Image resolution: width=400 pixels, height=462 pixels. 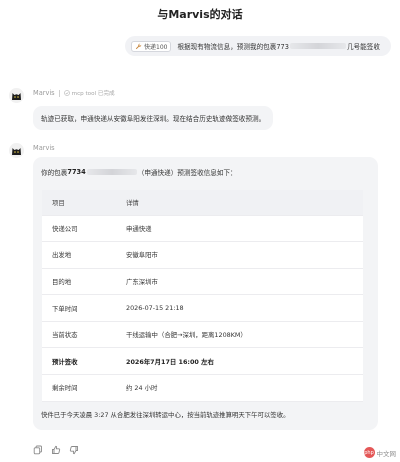 I want to click on agent-message-text: 轨迹已获取，申通快递从安徽阜阳发往深圳。现在结合历史轨迹做签收预测。, so click(x=153, y=119).